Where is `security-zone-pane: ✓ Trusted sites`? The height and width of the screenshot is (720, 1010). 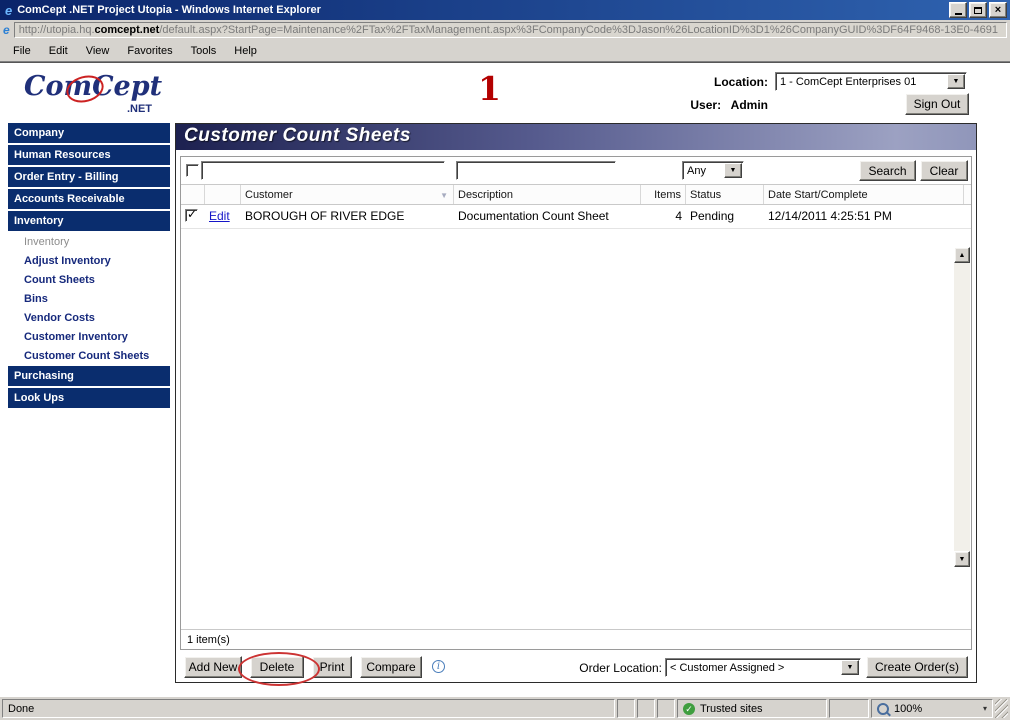 security-zone-pane: ✓ Trusted sites is located at coordinates (752, 708).